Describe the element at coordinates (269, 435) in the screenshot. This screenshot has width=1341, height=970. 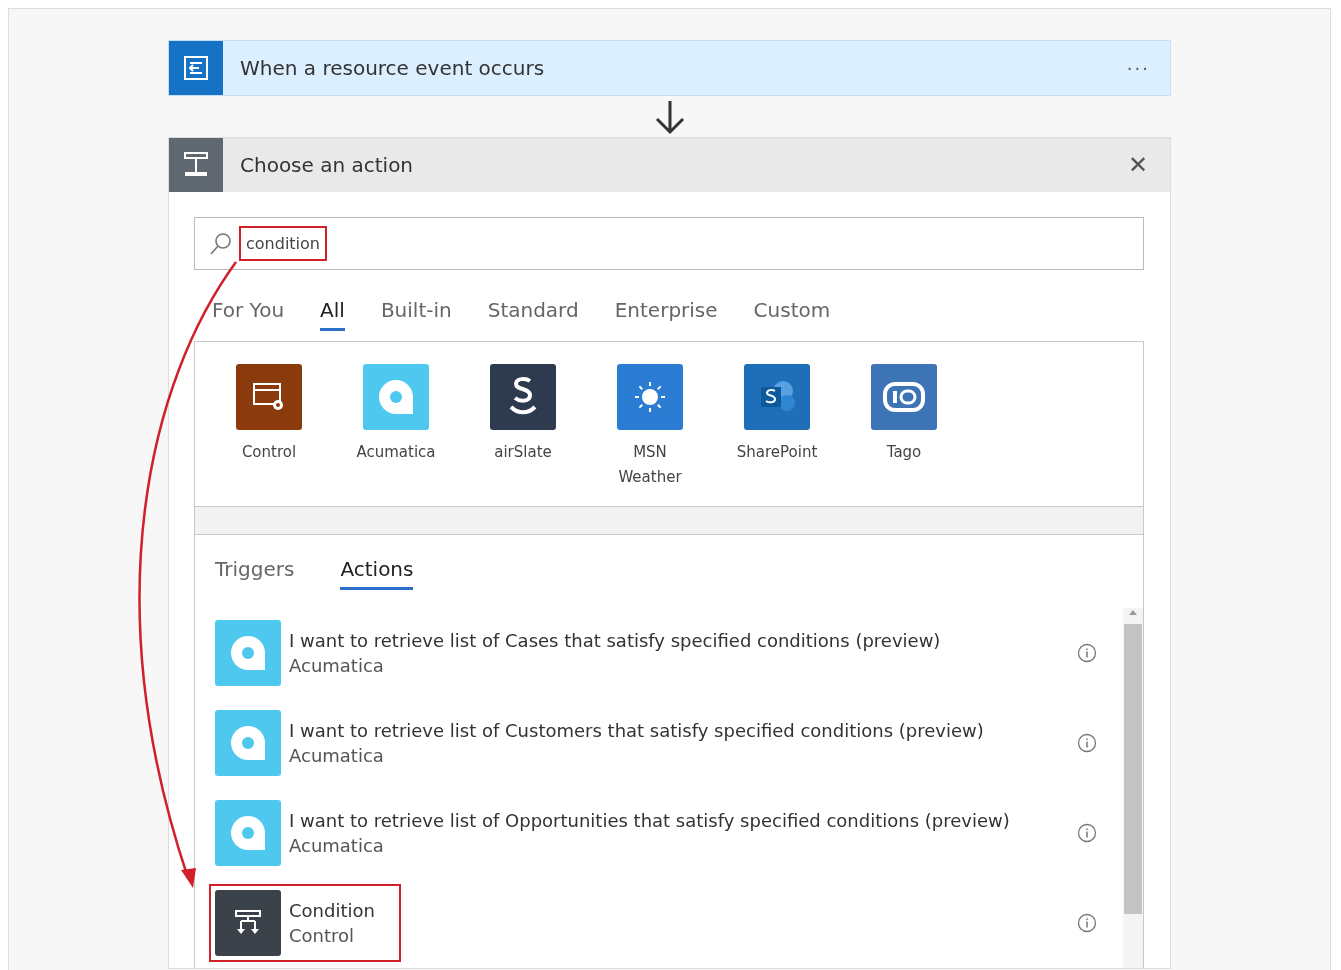
I see `connector-item: Control` at that location.